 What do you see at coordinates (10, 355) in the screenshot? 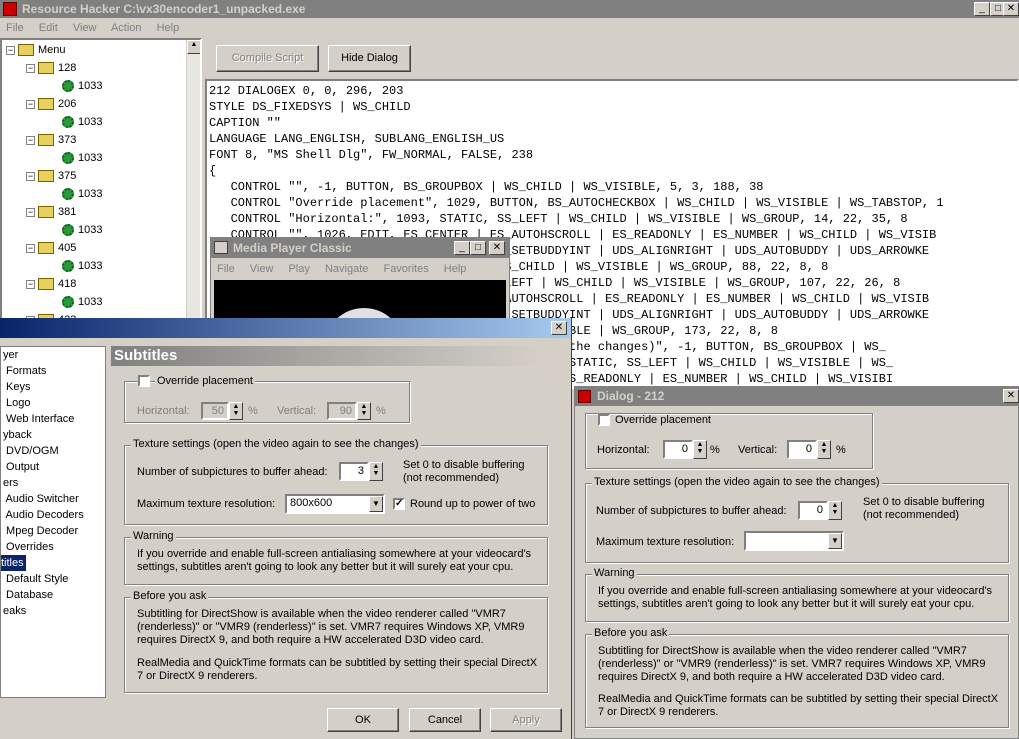
I see `nav-item: yer` at bounding box center [10, 355].